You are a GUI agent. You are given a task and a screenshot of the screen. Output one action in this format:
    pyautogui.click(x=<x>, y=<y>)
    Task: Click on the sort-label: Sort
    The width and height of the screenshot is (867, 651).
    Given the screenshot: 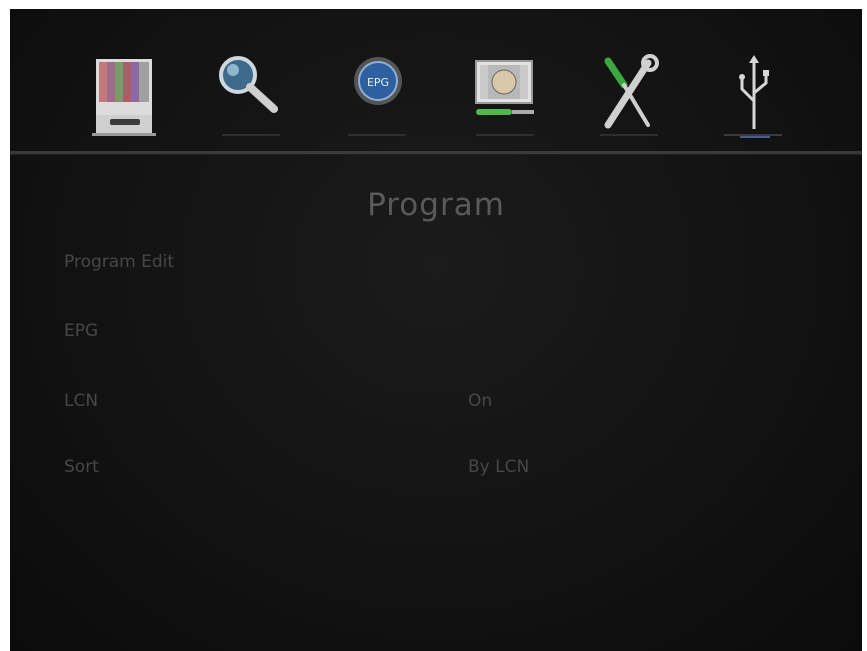 What is the action you would take?
    pyautogui.click(x=81, y=467)
    